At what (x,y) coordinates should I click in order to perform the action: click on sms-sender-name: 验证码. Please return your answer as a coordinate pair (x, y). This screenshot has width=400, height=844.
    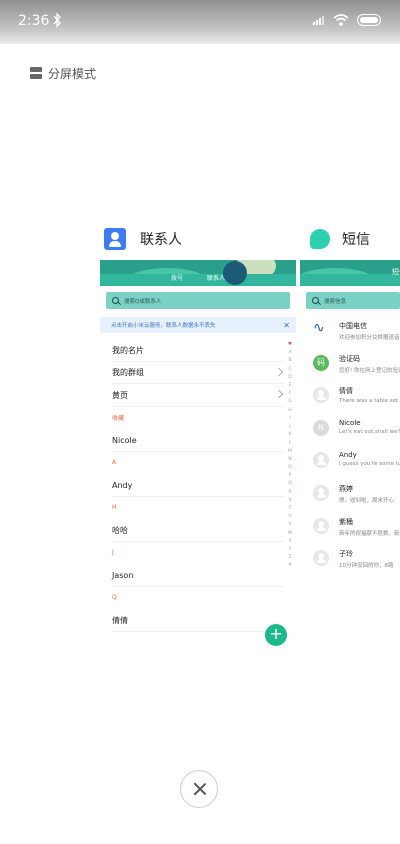
    Looking at the image, I should click on (349, 358).